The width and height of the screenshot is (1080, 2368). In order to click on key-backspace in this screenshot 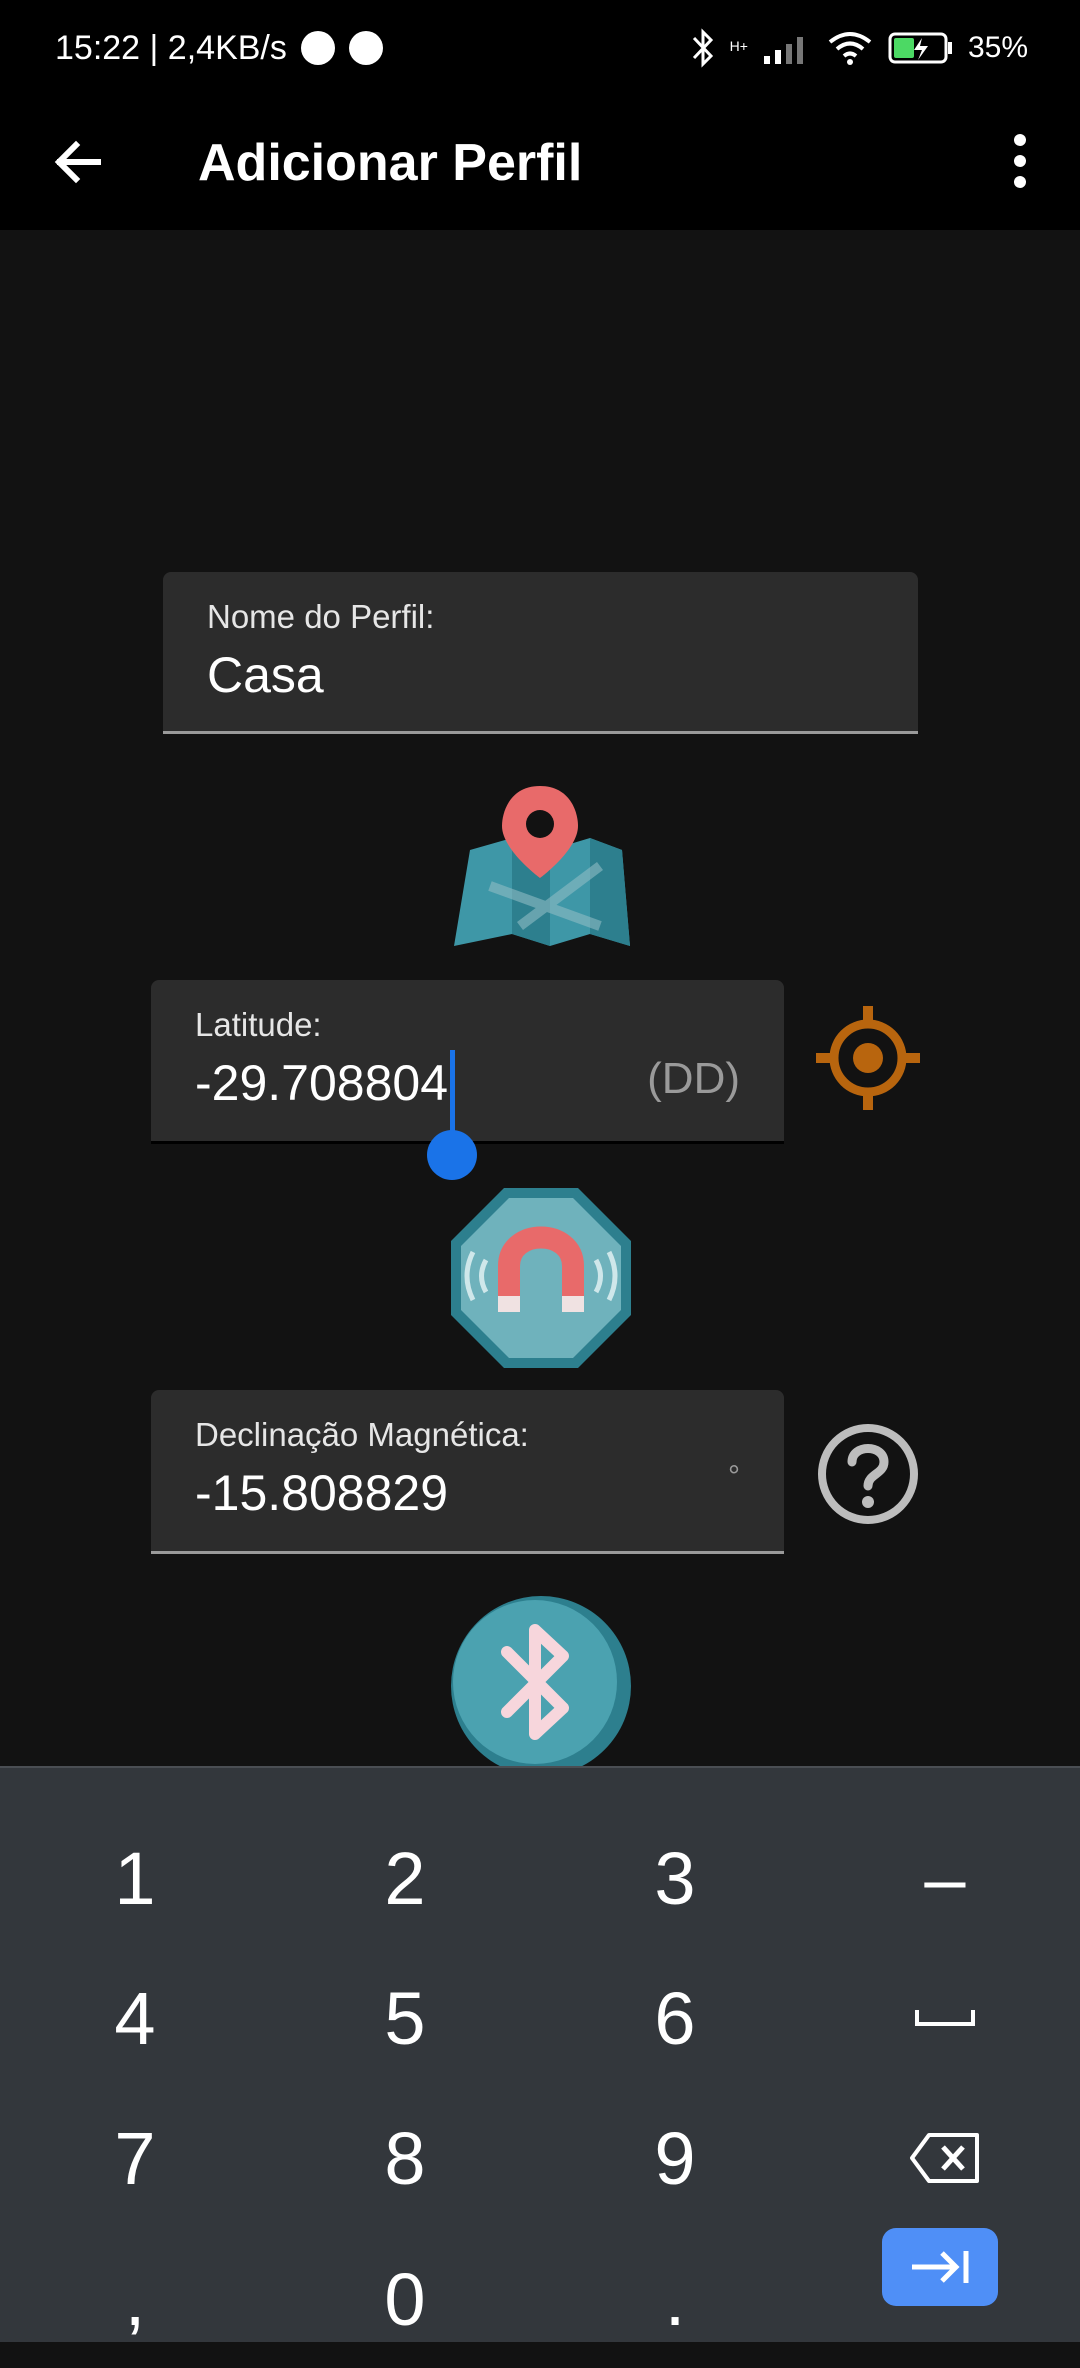, I will do `click(945, 2158)`.